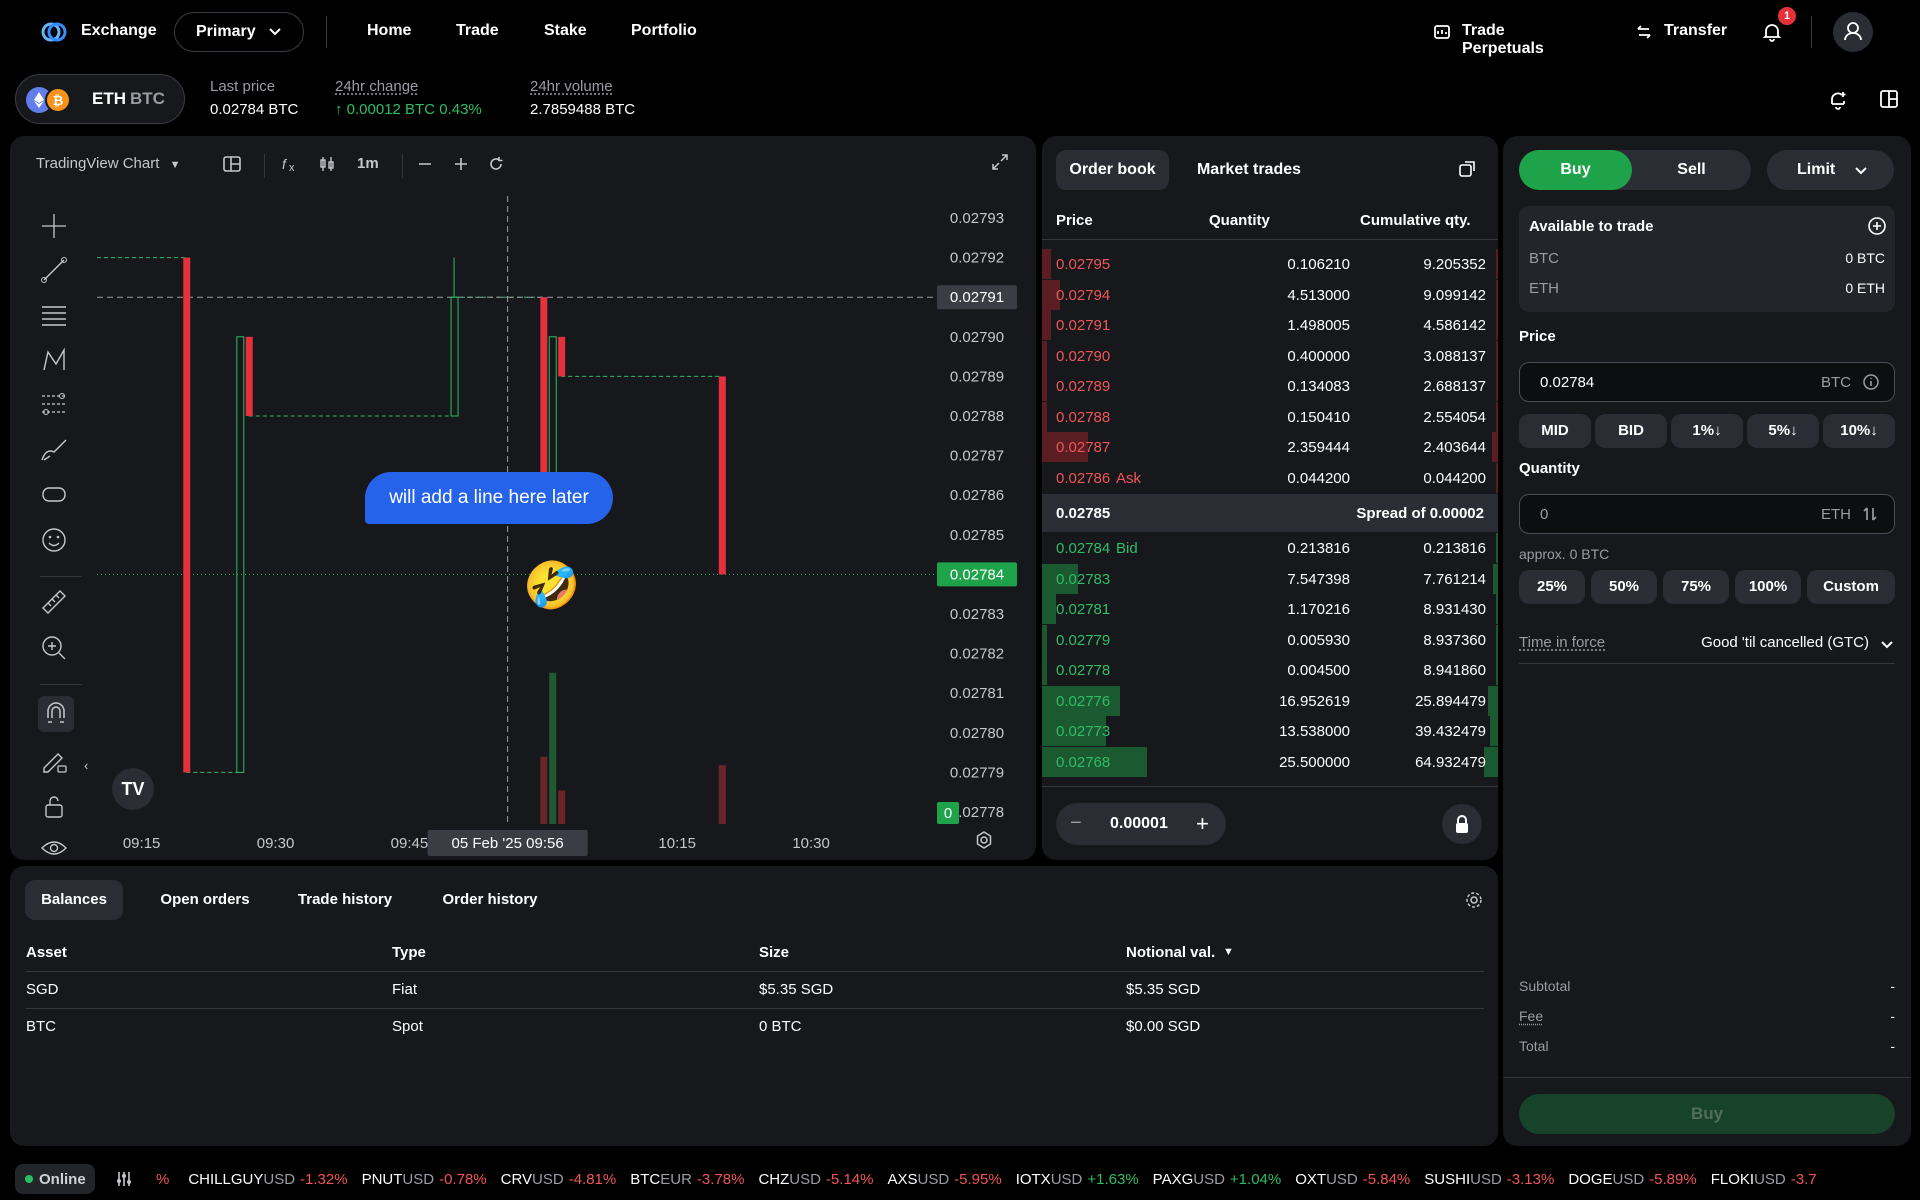  Describe the element at coordinates (376, 86) in the screenshot. I see `change-label: 24hr change` at that location.